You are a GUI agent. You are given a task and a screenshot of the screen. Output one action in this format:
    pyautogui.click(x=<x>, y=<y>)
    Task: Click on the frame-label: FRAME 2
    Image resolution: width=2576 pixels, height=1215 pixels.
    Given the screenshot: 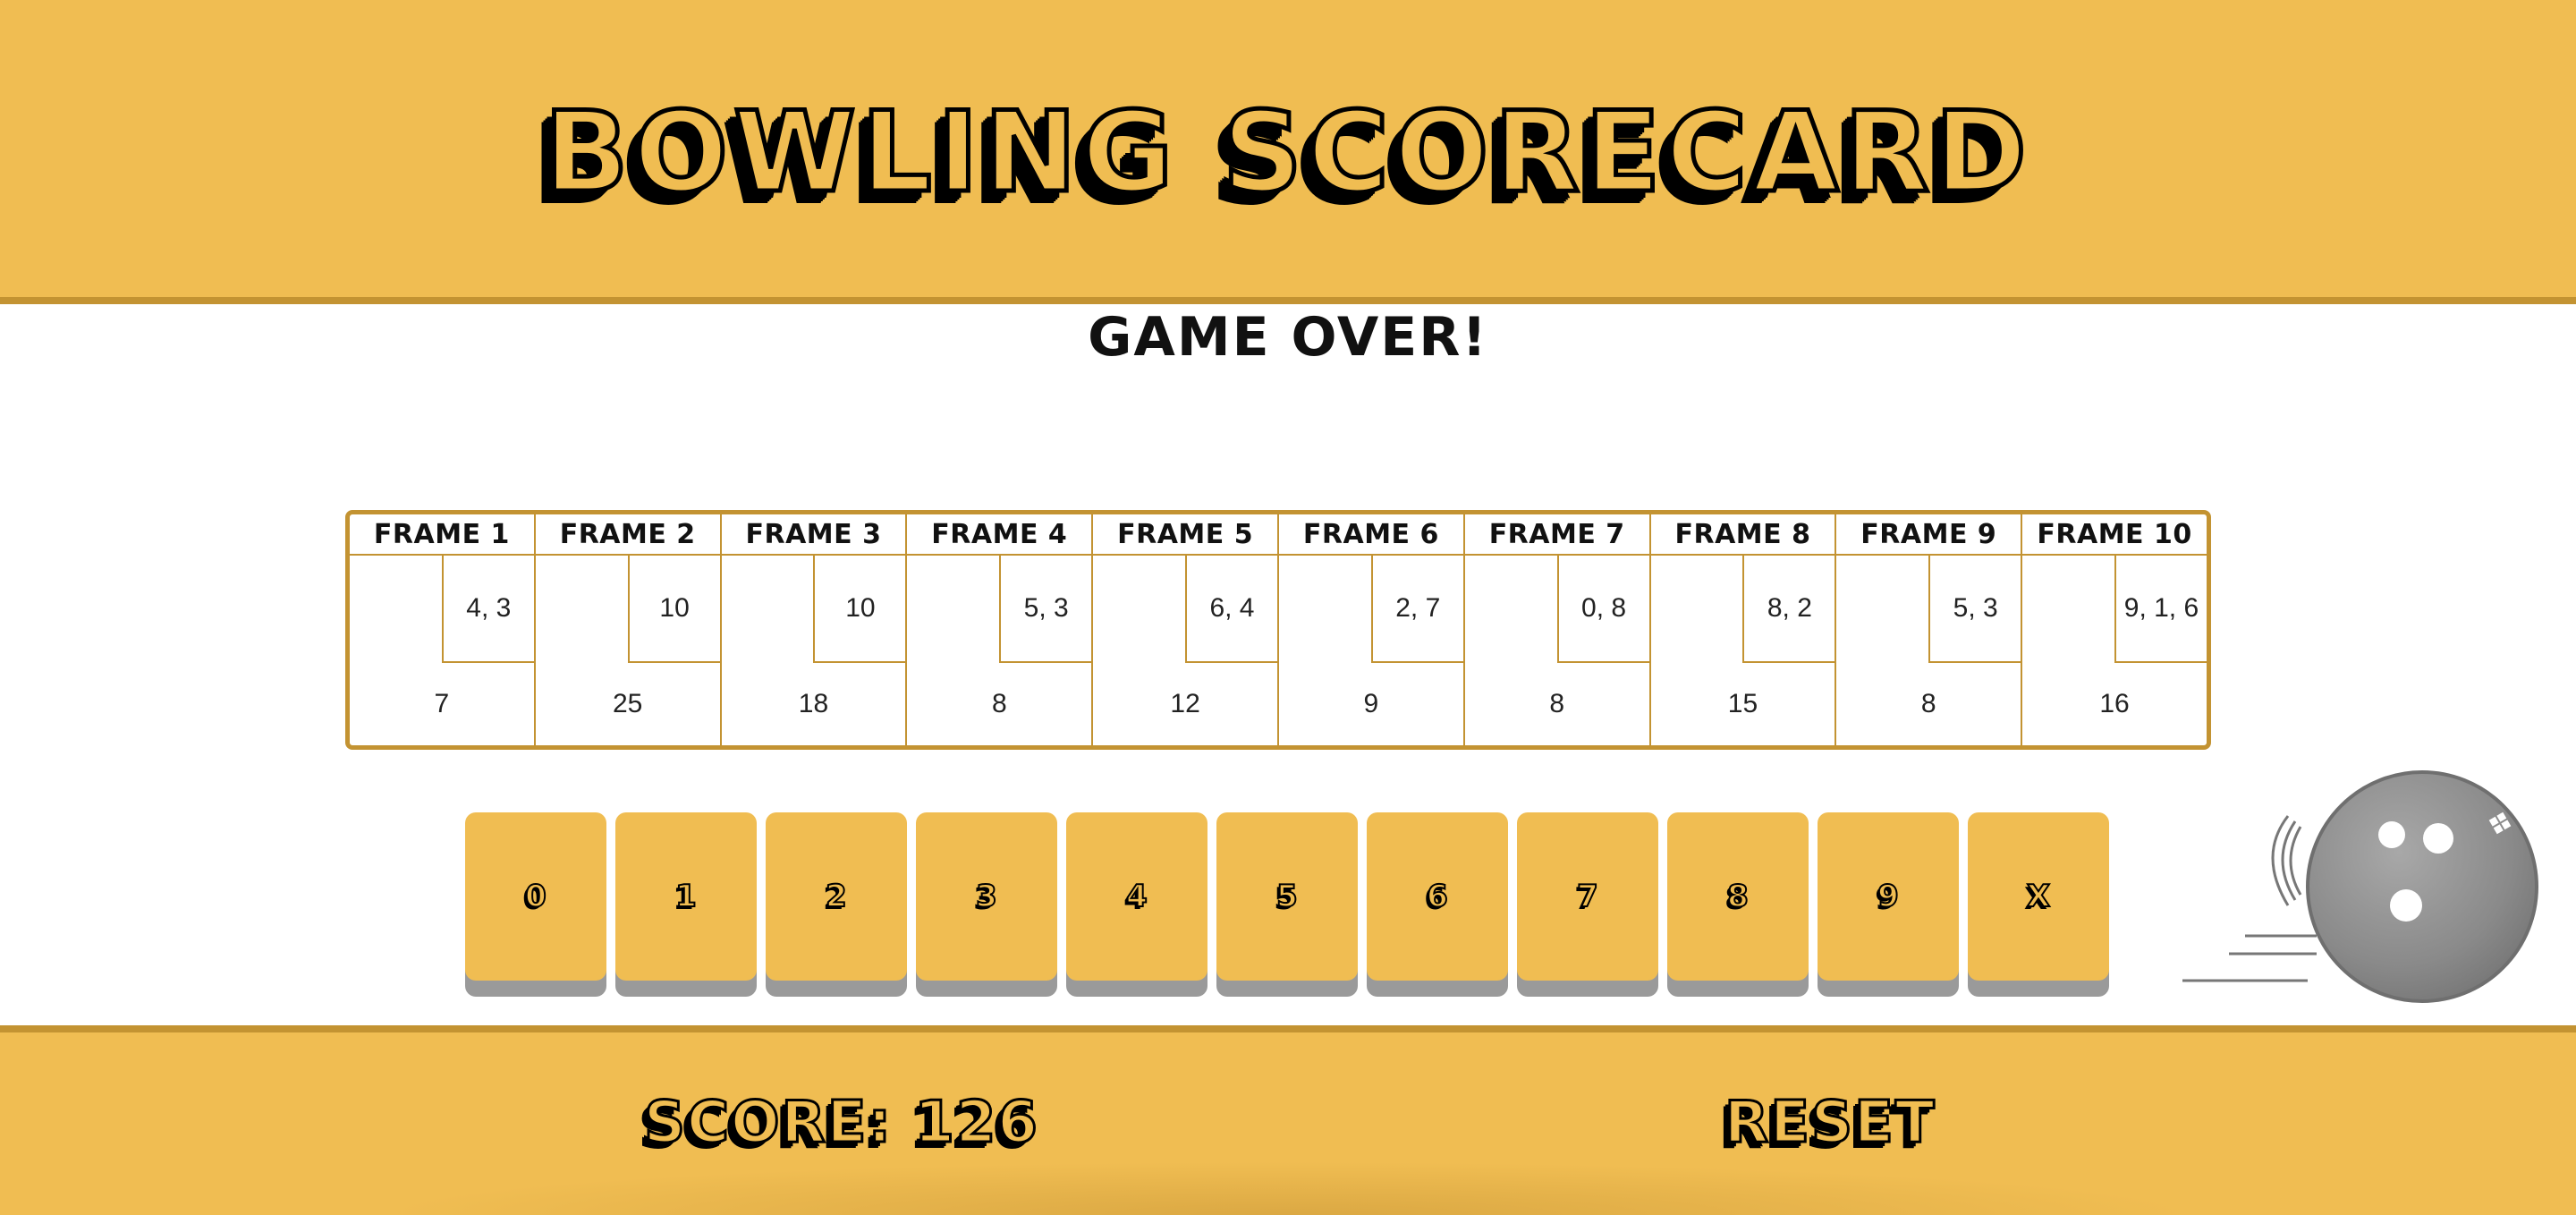 What is the action you would take?
    pyautogui.click(x=627, y=535)
    